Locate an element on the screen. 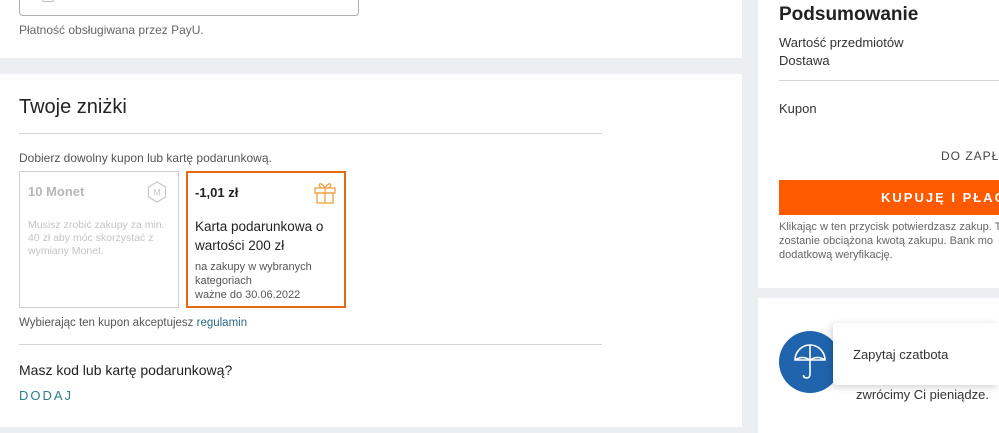 This screenshot has width=999, height=433. terms-link: regulamin is located at coordinates (222, 323).